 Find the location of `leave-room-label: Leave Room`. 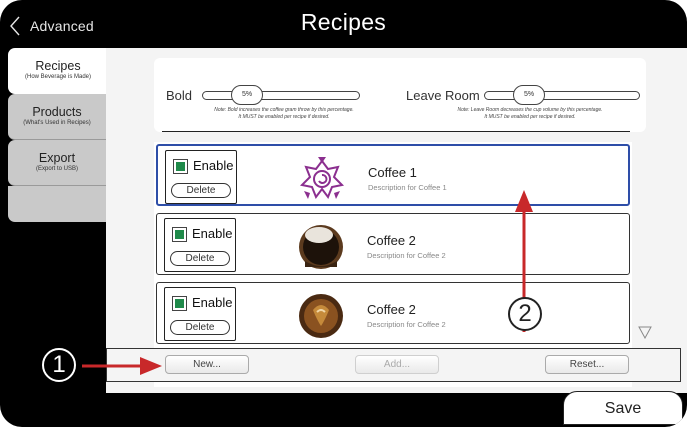

leave-room-label: Leave Room is located at coordinates (443, 95).